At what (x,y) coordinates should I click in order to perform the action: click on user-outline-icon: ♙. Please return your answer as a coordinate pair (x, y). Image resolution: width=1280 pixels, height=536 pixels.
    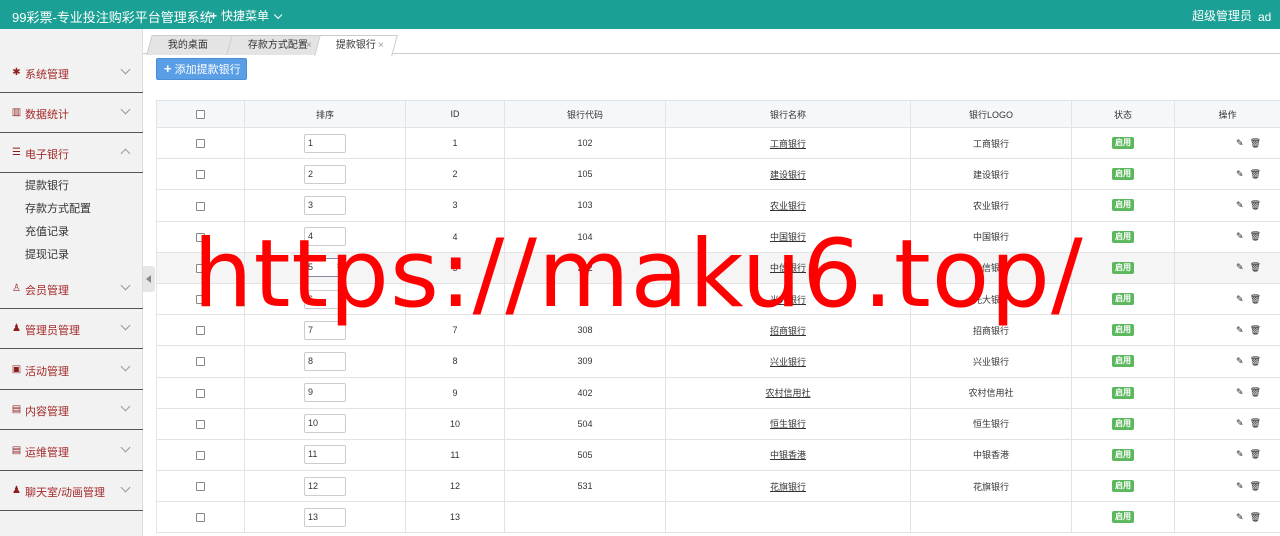
    Looking at the image, I should click on (16, 288).